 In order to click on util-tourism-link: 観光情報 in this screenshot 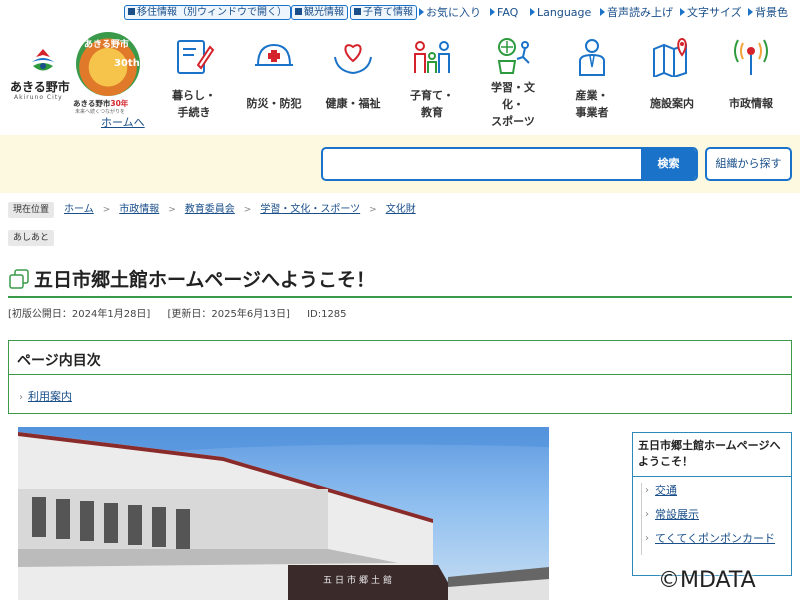, I will do `click(319, 12)`.